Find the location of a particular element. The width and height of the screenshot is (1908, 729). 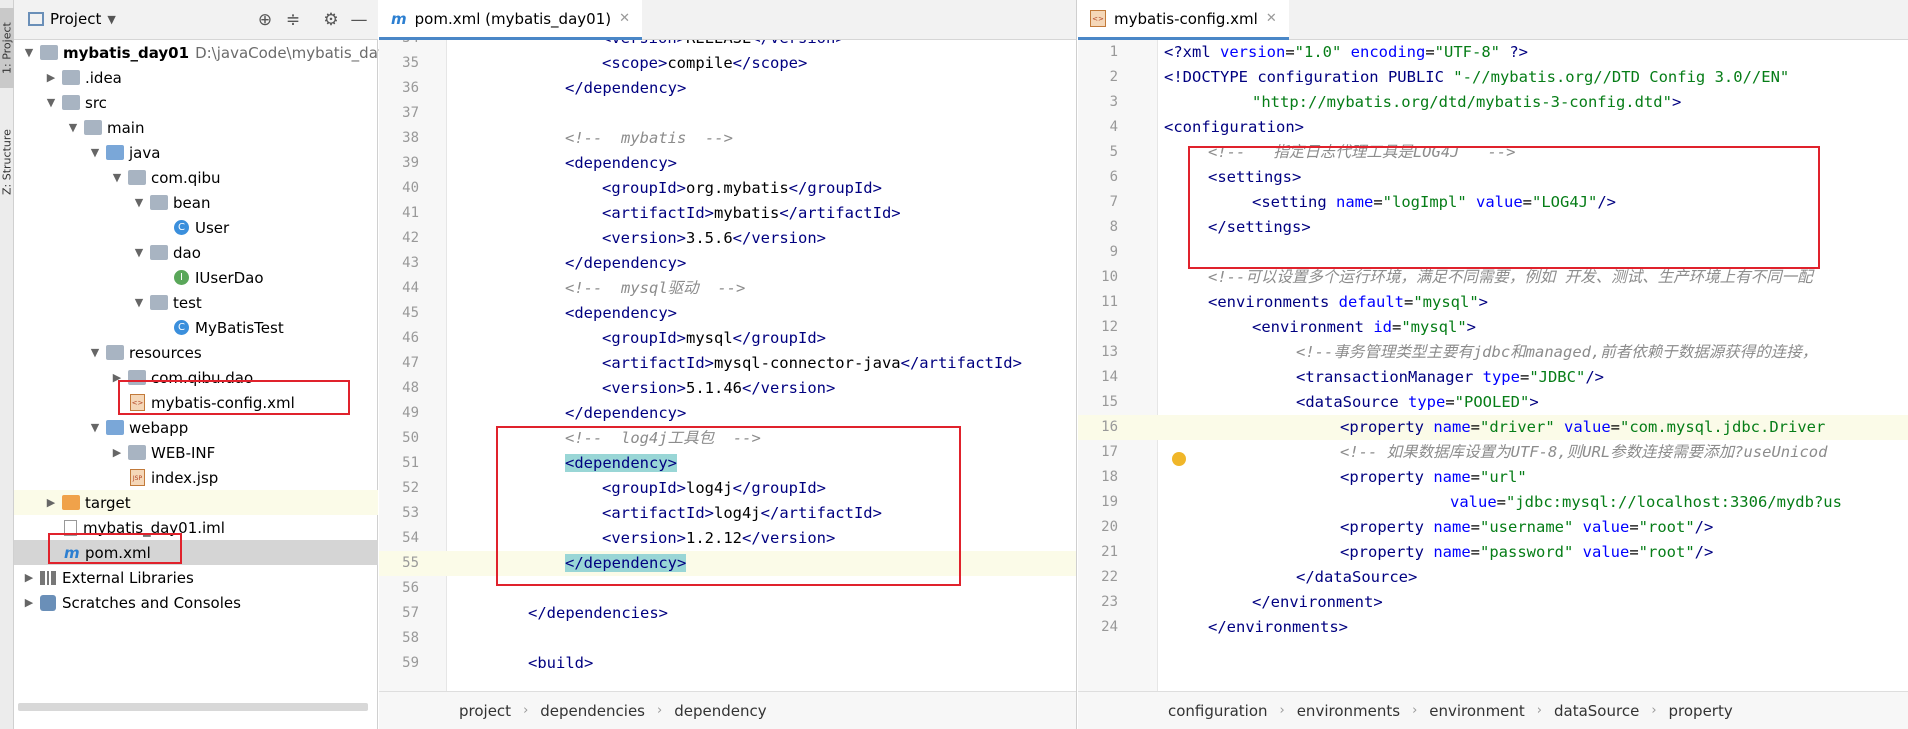

minimize-icon: — is located at coordinates (359, 20).